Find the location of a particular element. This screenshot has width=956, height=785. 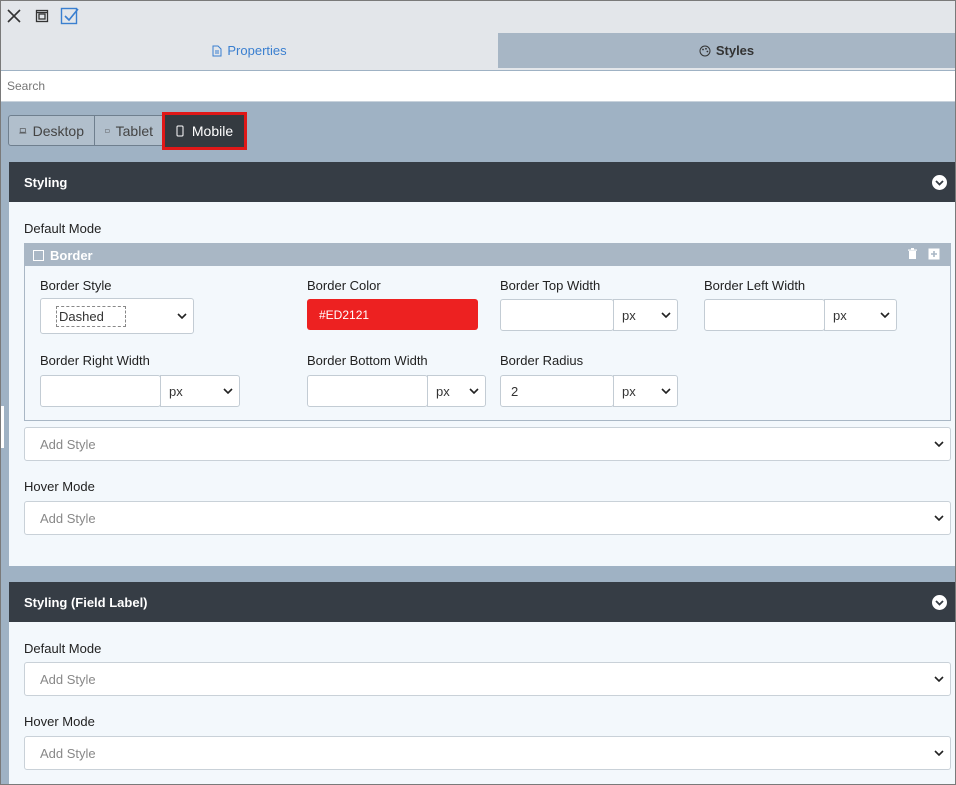

default-add-style-select: Add Style is located at coordinates (487, 444).